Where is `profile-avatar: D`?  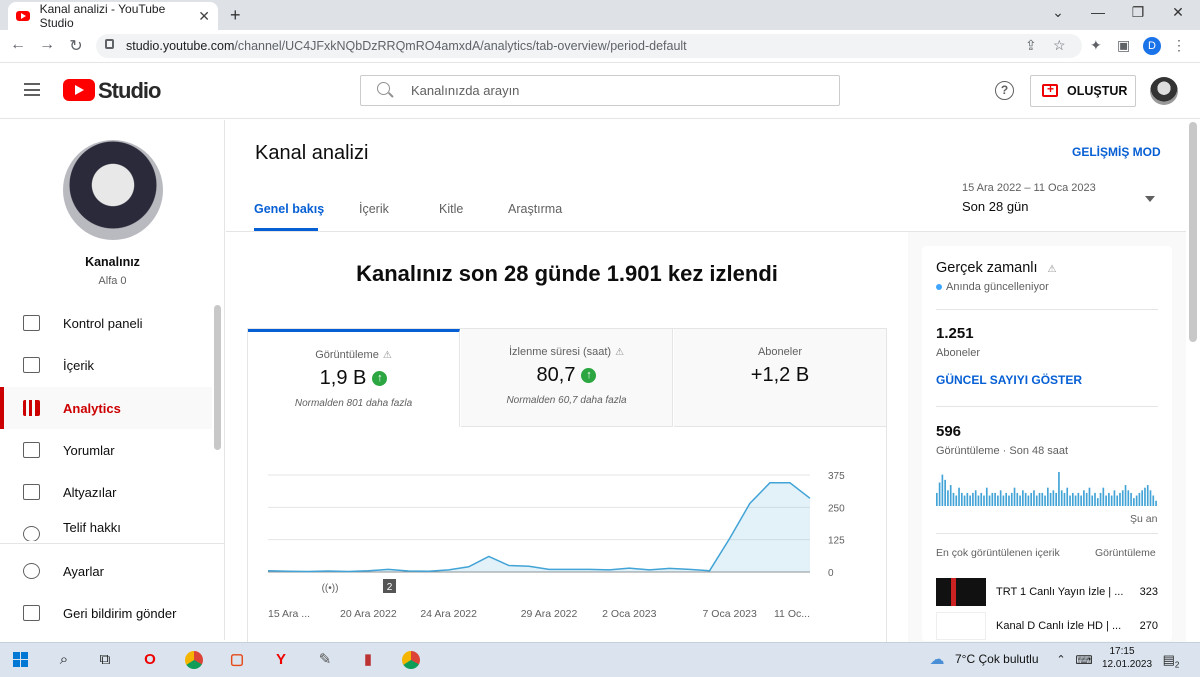 profile-avatar: D is located at coordinates (1152, 46).